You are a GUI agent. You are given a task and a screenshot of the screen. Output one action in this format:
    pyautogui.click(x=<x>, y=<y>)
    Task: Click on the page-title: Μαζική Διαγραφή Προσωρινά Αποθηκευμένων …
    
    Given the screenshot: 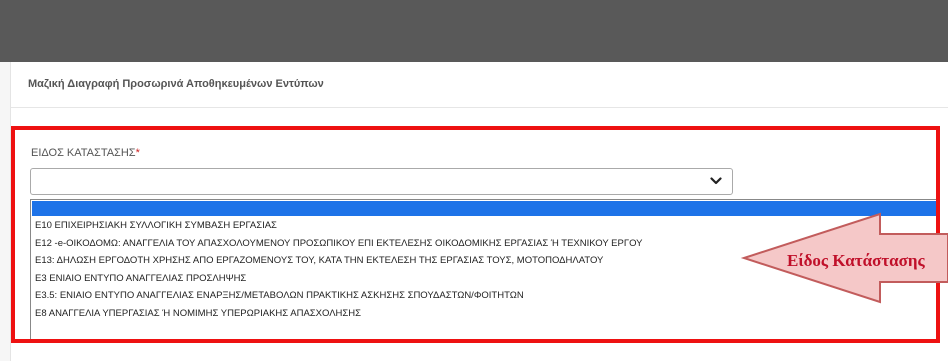 What is the action you would take?
    pyautogui.click(x=176, y=84)
    